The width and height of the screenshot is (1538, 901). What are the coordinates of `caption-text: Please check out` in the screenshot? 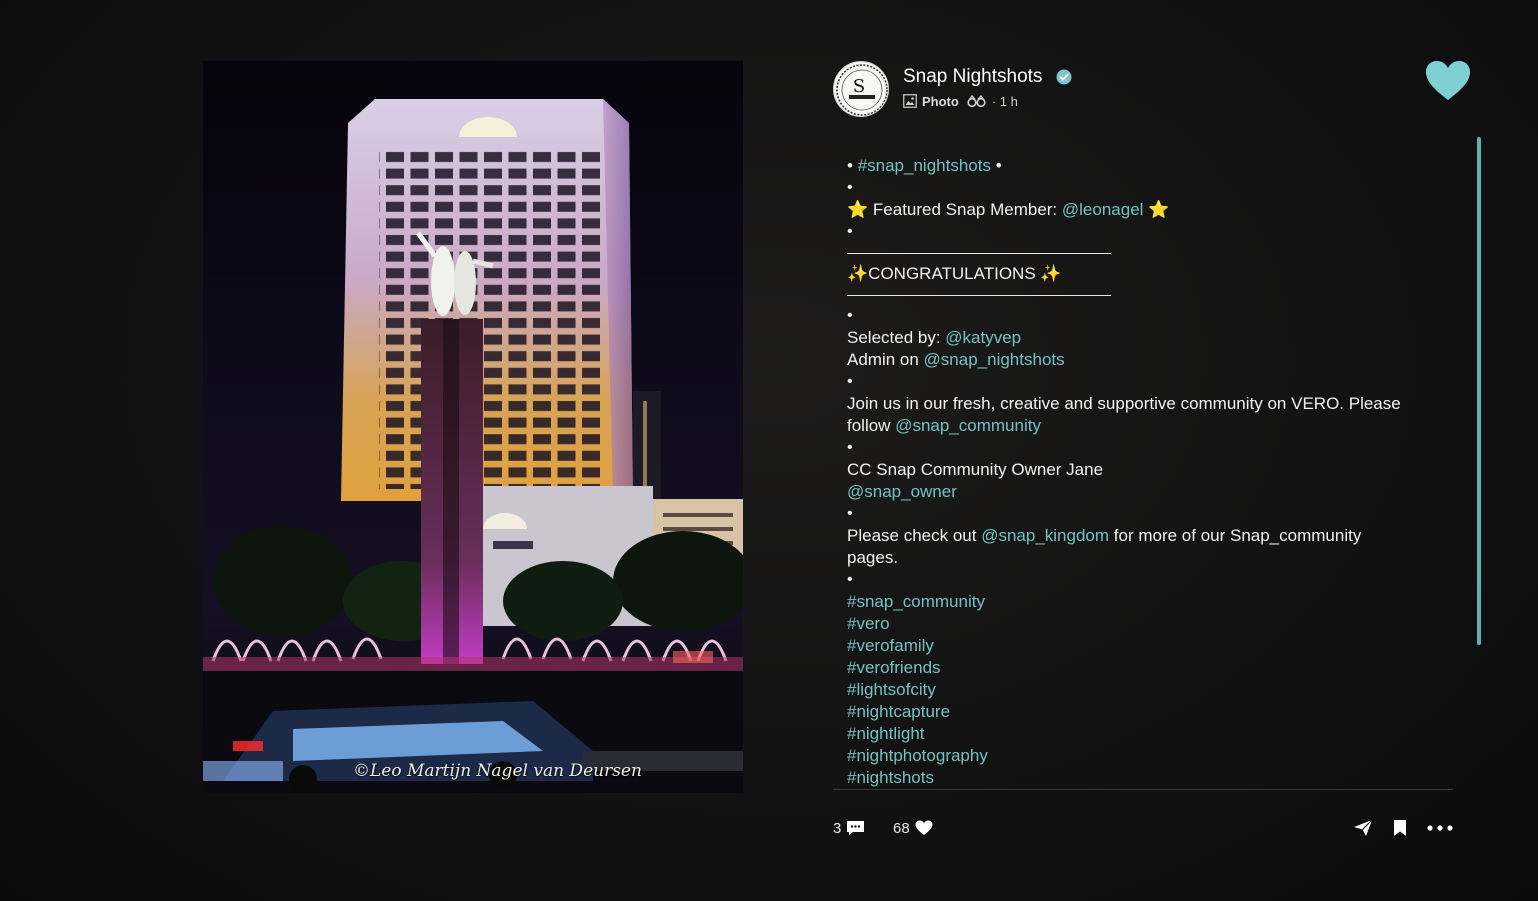 It's located at (914, 535).